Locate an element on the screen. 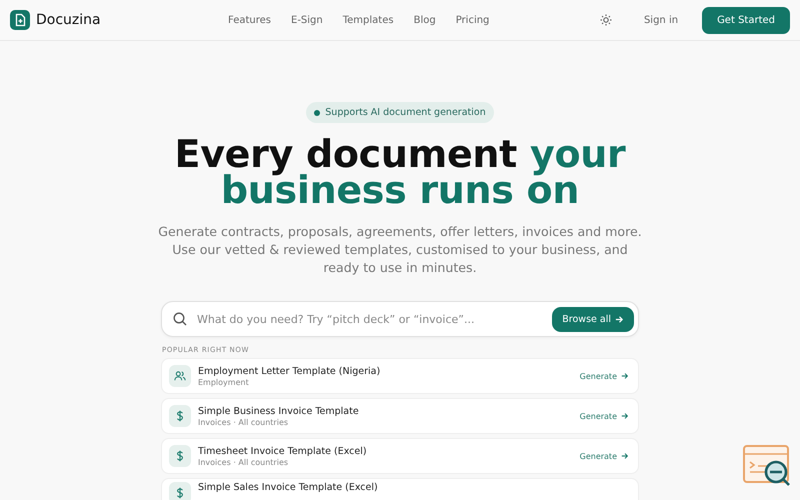  search-icon is located at coordinates (180, 319).